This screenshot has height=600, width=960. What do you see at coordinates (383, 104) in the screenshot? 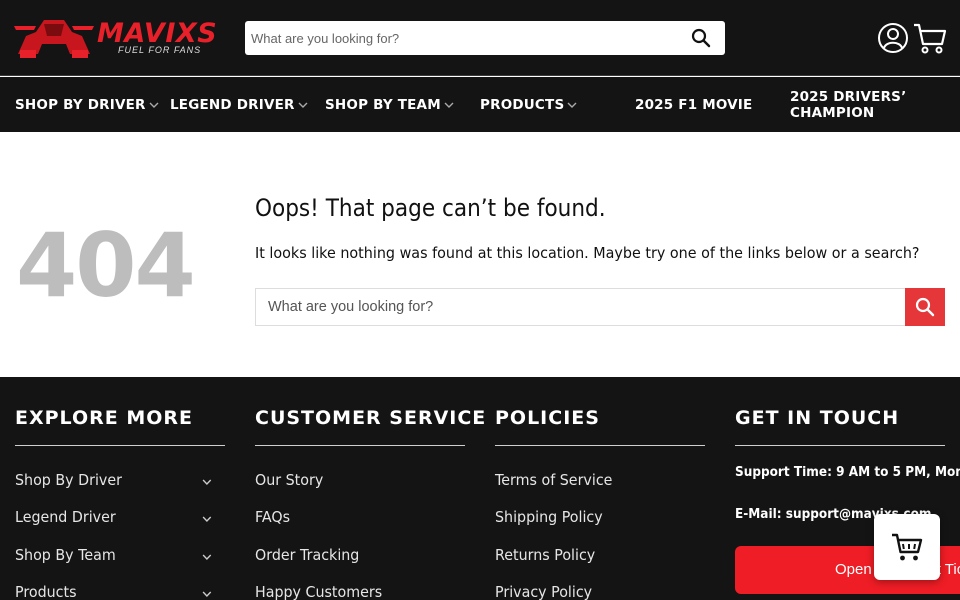
I see `nav-label: SHOP BY TEAM` at bounding box center [383, 104].